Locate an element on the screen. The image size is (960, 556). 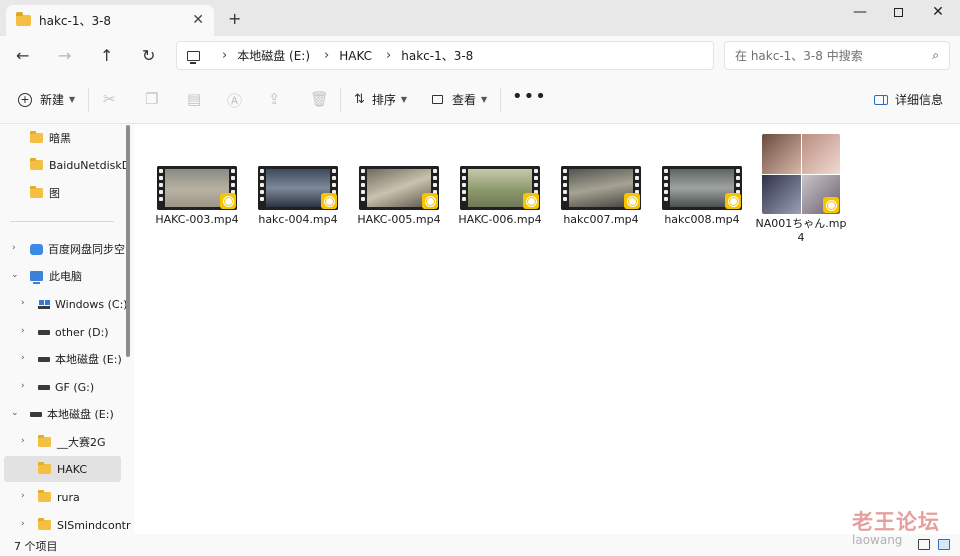
details-label: 详细信息 is located at coordinates (919, 100).